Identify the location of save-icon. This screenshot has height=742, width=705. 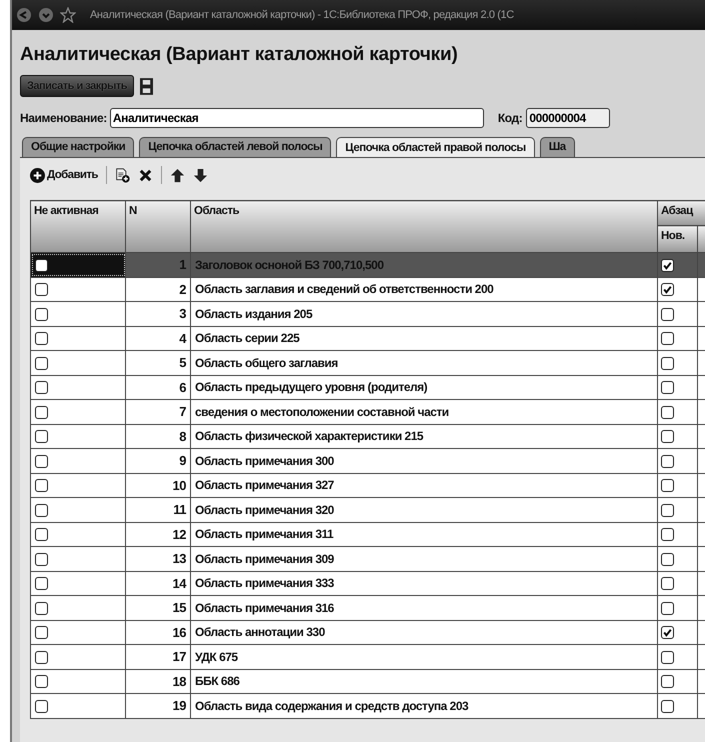
(147, 86).